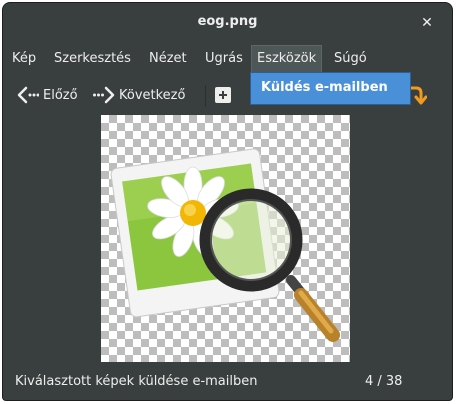  I want to click on title-bar: eog.png ✕, so click(227, 23).